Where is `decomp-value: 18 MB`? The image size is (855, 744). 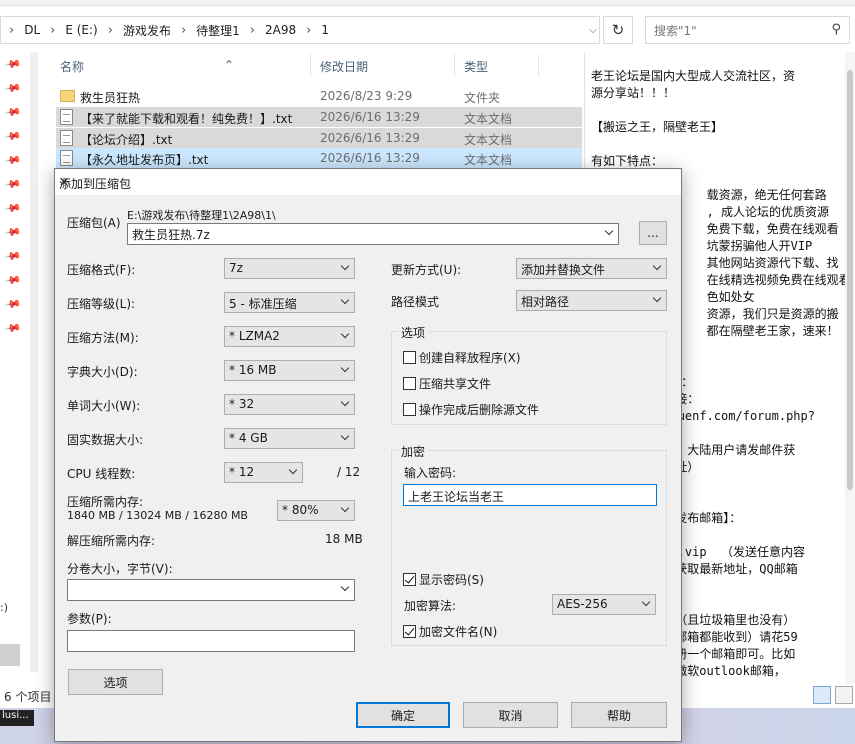
decomp-value: 18 MB is located at coordinates (344, 539).